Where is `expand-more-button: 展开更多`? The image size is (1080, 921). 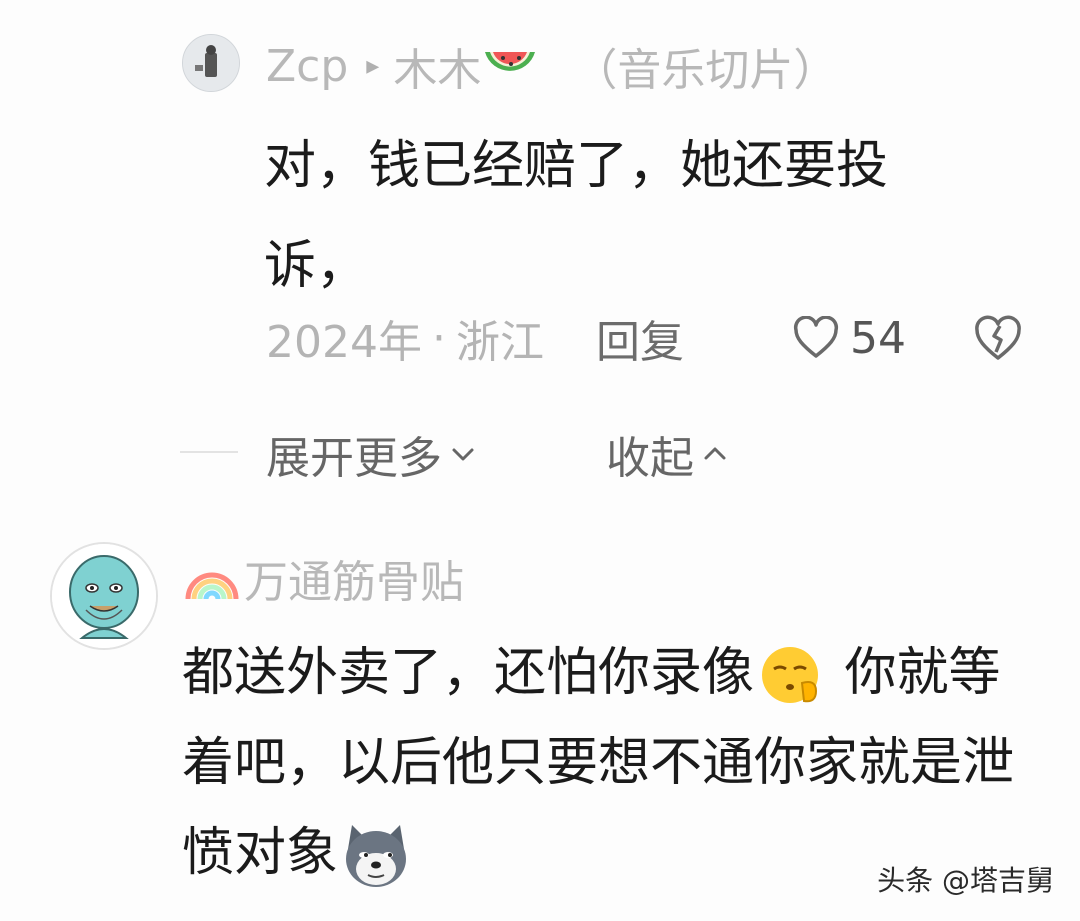 expand-more-button: 展开更多 is located at coordinates (371, 454).